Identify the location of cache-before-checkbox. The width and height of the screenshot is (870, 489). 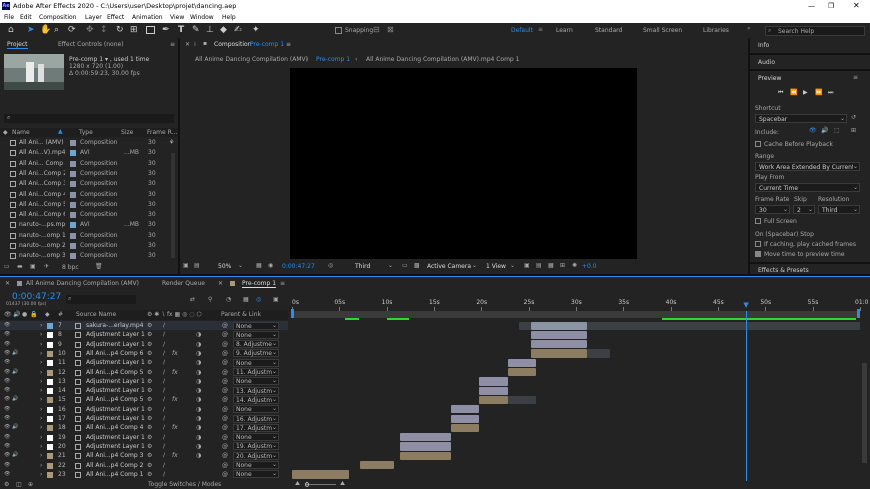
(758, 144).